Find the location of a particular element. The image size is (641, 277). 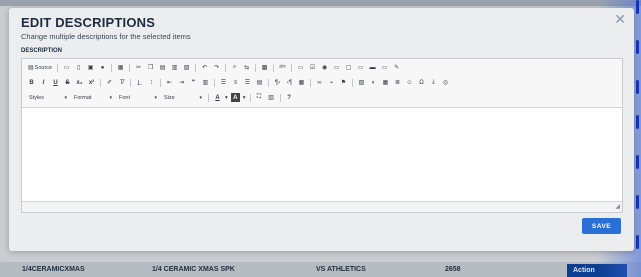

background-cell-number: 2658 is located at coordinates (453, 269).